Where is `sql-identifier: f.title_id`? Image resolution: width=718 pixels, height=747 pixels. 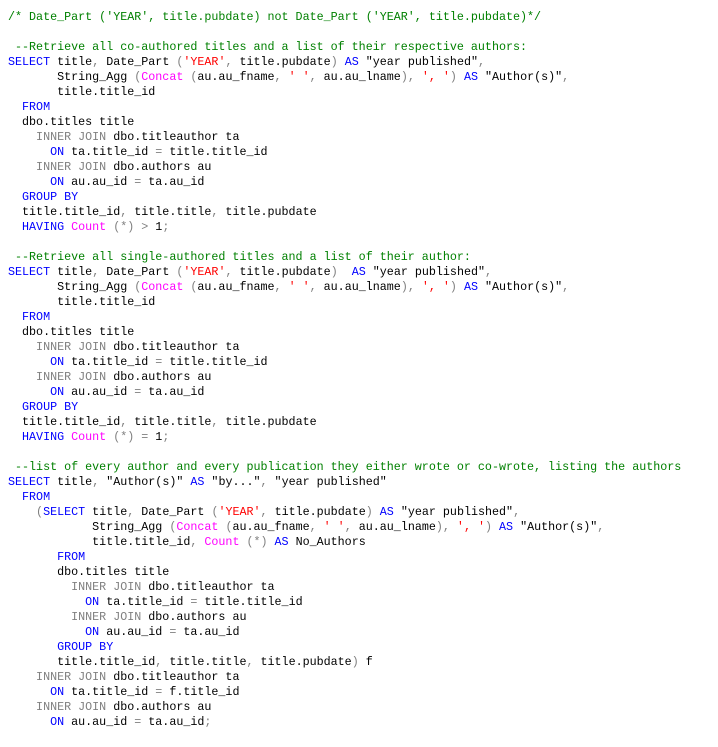 sql-identifier: f.title_id is located at coordinates (201, 692).